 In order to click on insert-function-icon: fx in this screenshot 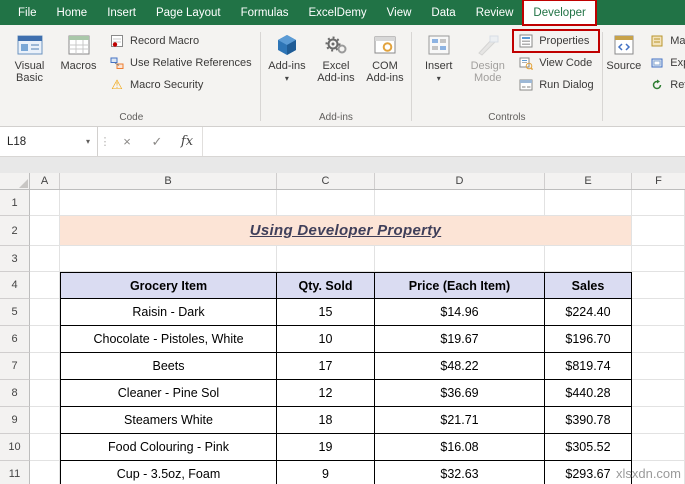, I will do `click(187, 141)`.